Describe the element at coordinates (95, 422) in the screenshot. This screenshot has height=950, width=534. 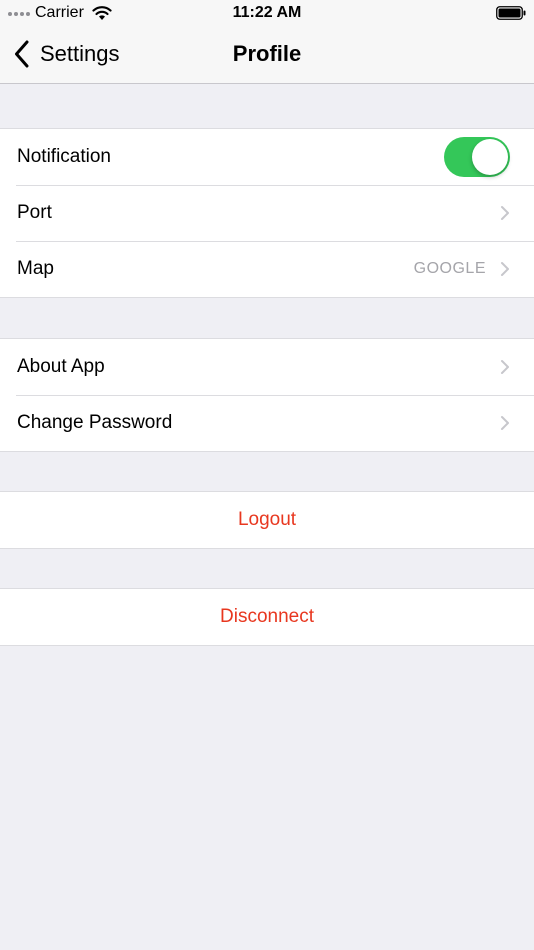
I see `change-password-label: Change Password` at that location.